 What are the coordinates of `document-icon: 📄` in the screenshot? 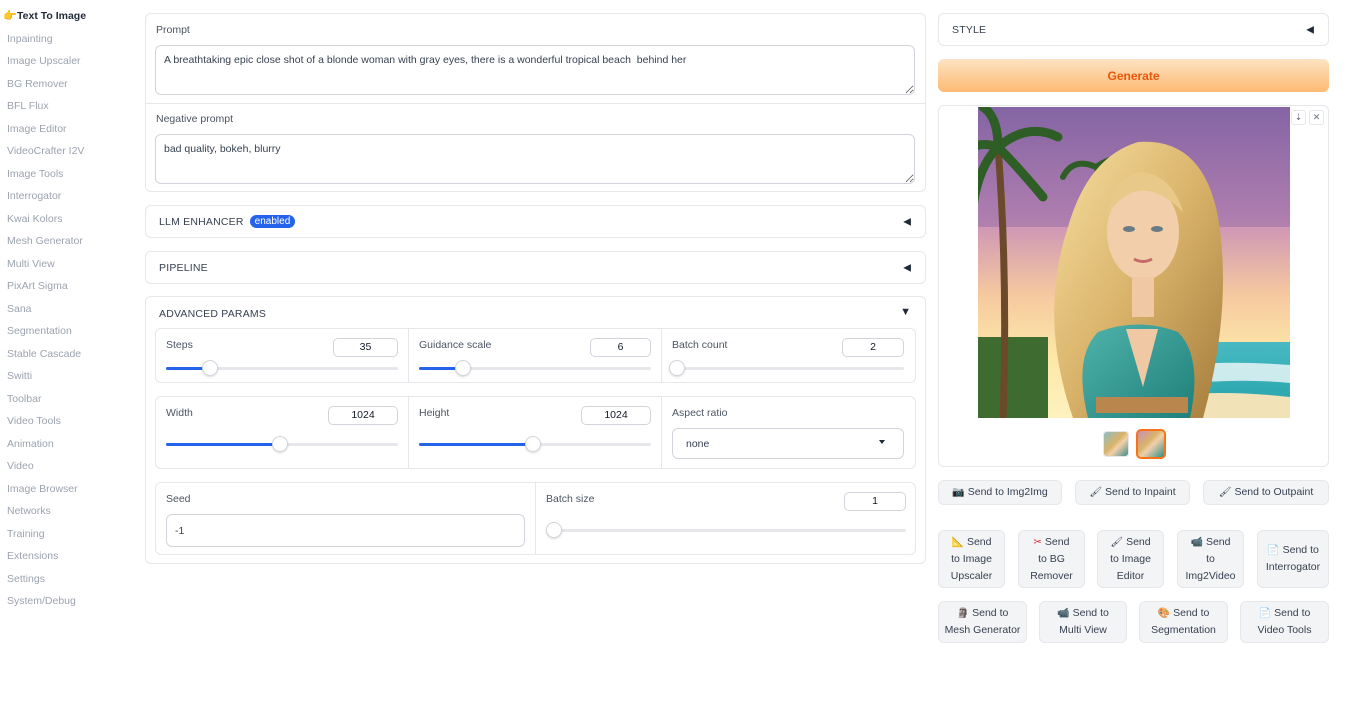 It's located at (1265, 613).